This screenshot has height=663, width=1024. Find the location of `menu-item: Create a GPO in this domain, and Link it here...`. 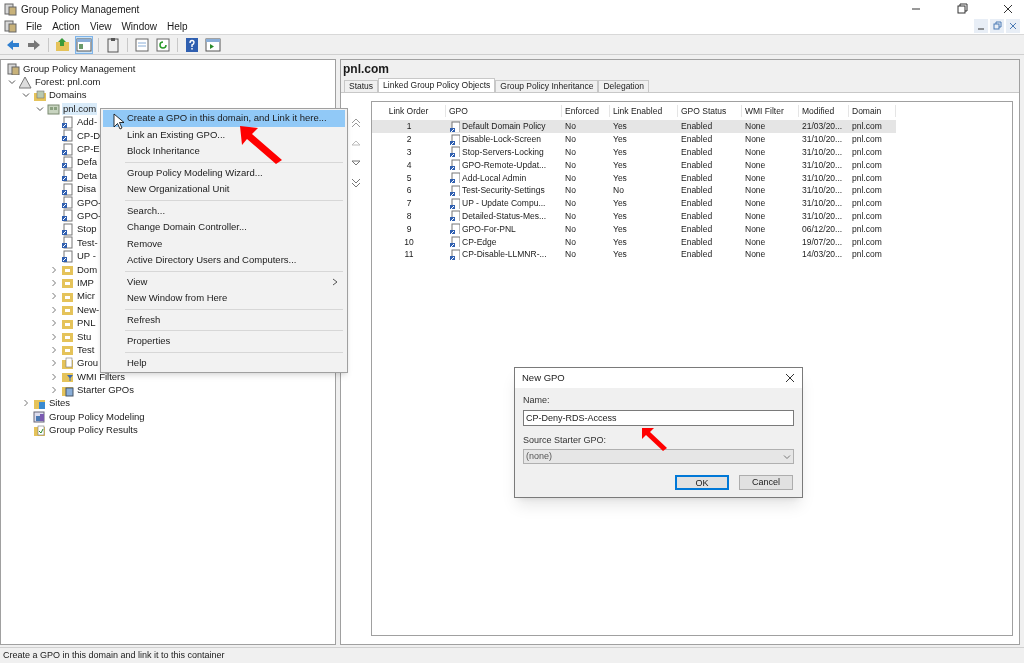

menu-item: Create a GPO in this domain, and Link it here... is located at coordinates (224, 118).